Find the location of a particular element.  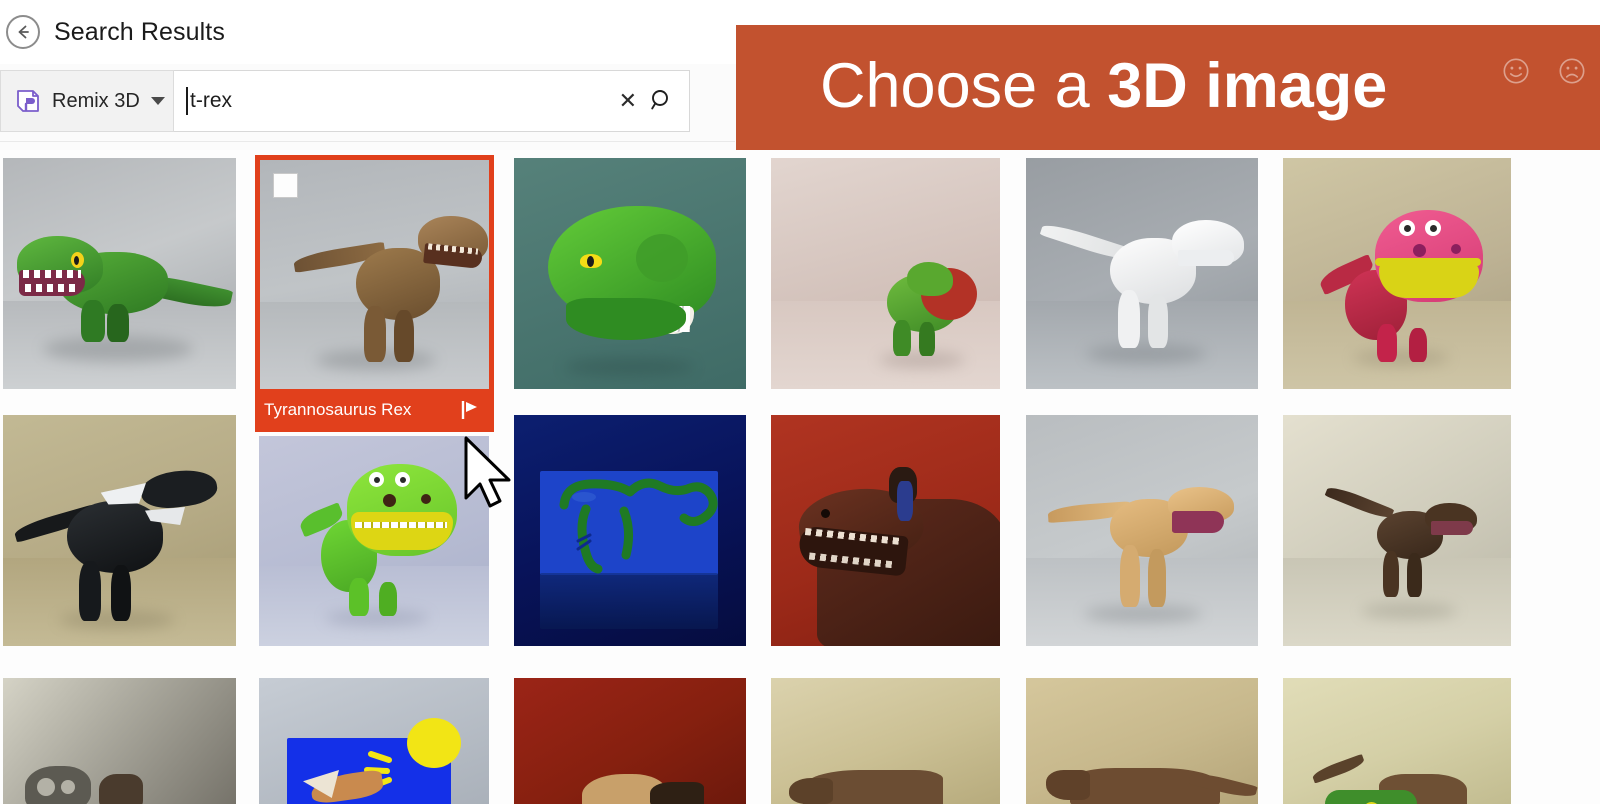

tile-checkbox is located at coordinates (285, 185).